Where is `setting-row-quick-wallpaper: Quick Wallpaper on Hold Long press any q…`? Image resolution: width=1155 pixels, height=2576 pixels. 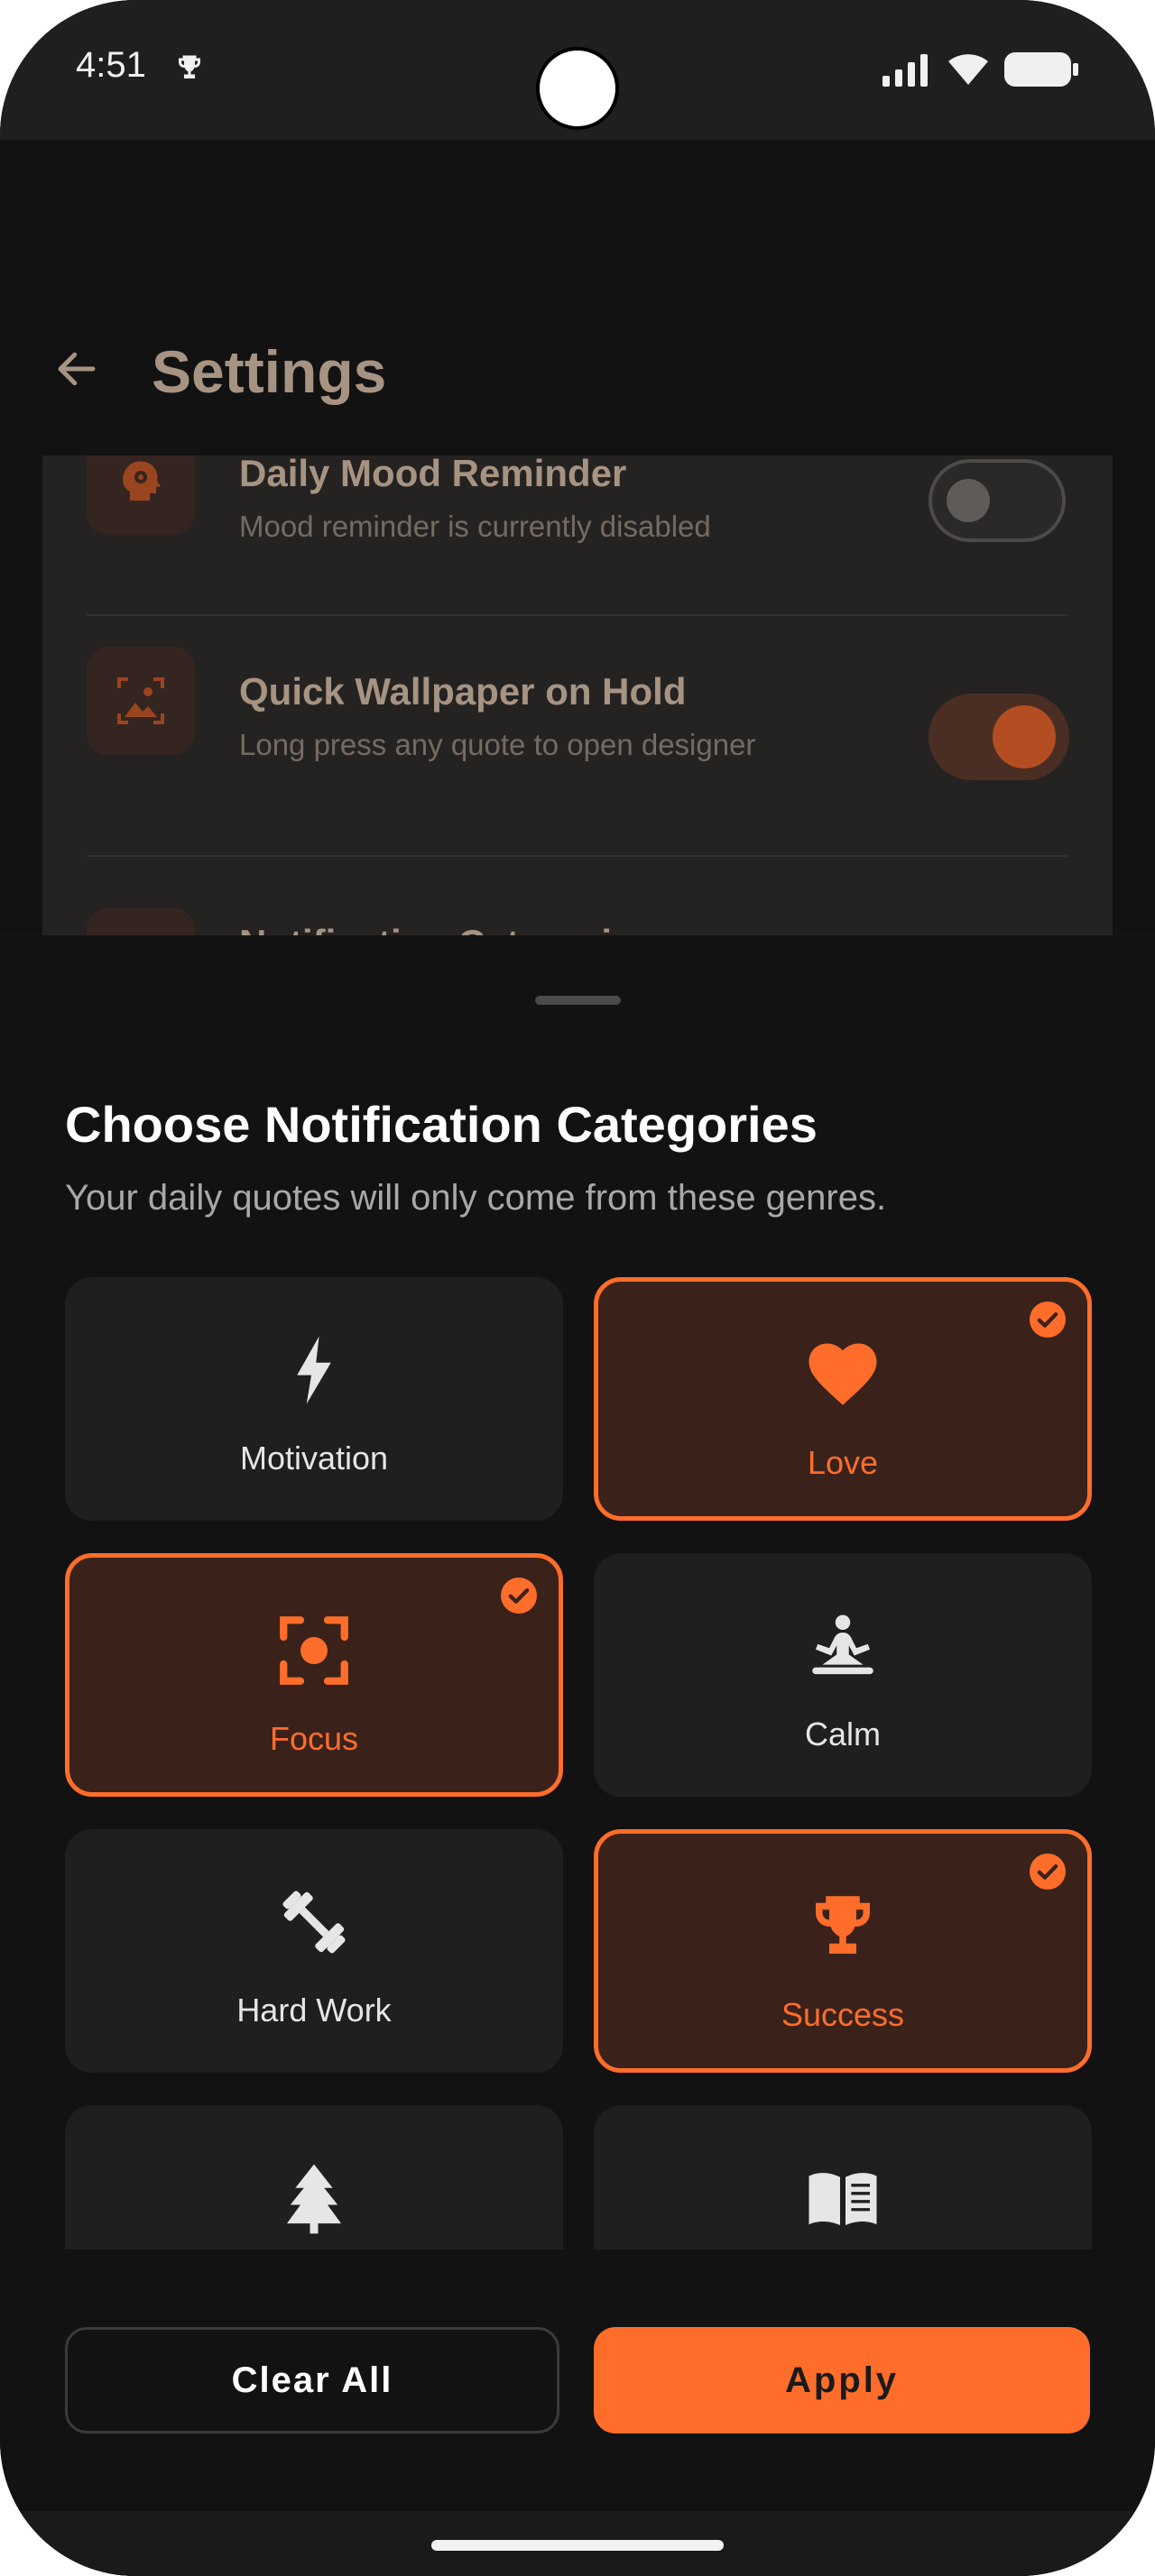 setting-row-quick-wallpaper: Quick Wallpaper on Hold Long press any q… is located at coordinates (577, 724).